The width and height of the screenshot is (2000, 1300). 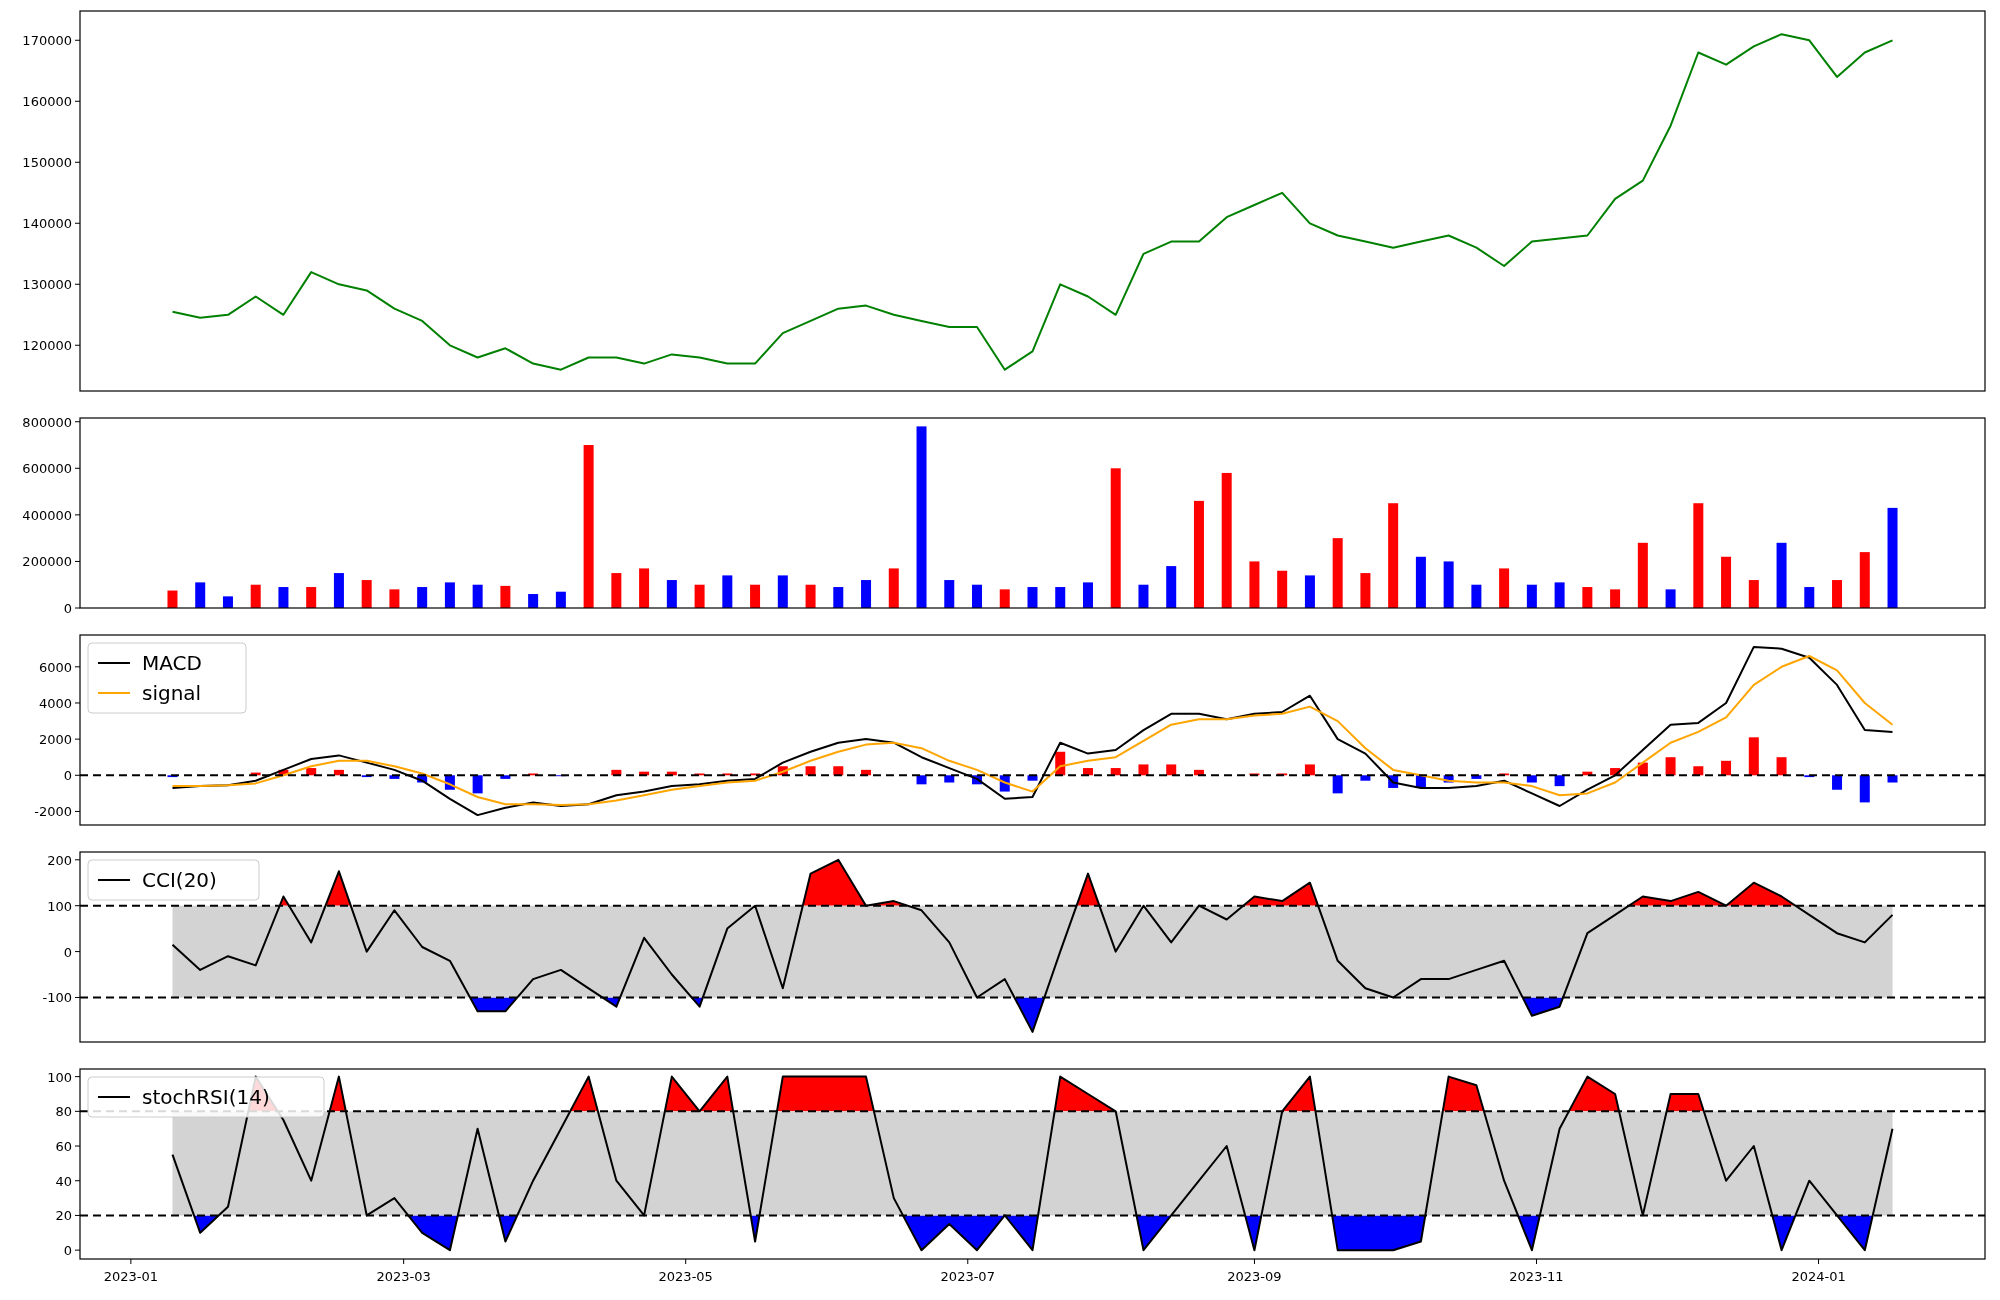 What do you see at coordinates (47, 515) in the screenshot?
I see `y-tick-label: 400000` at bounding box center [47, 515].